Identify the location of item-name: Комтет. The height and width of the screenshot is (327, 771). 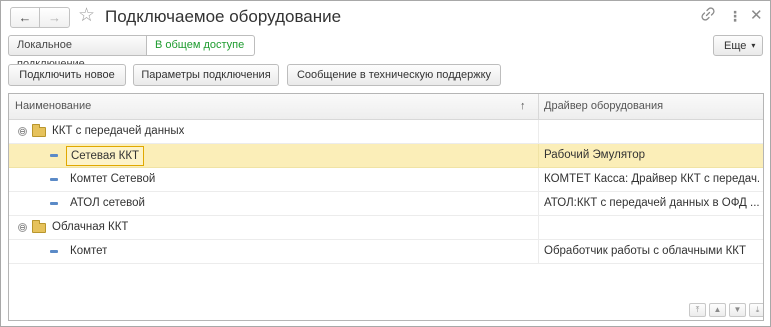
(89, 251).